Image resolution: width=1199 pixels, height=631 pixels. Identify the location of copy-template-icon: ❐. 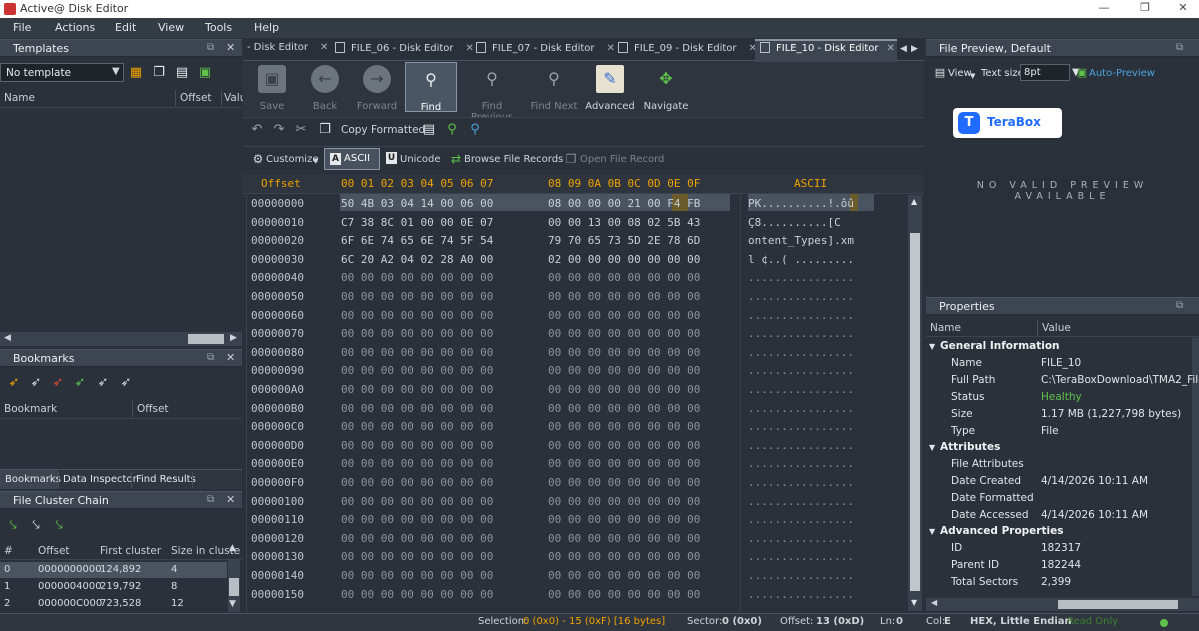
(159, 73).